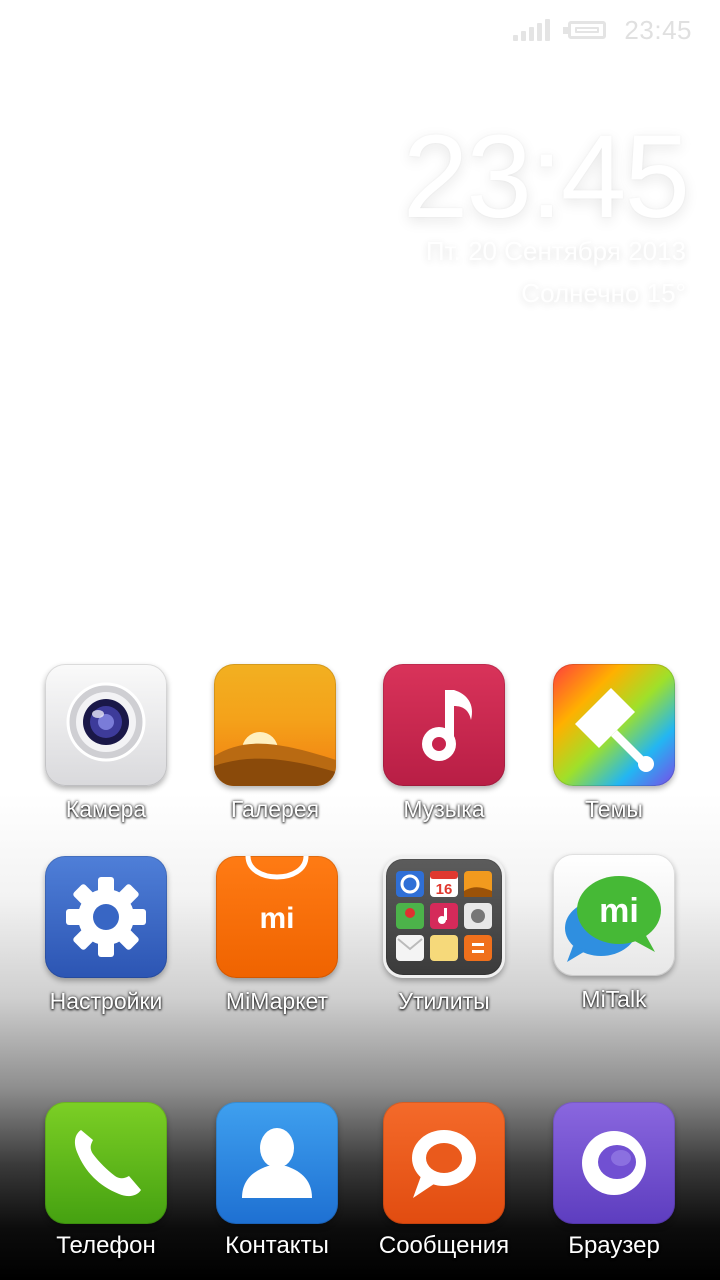 Image resolution: width=720 pixels, height=1280 pixels. I want to click on app-label: Утилиты, so click(444, 1001).